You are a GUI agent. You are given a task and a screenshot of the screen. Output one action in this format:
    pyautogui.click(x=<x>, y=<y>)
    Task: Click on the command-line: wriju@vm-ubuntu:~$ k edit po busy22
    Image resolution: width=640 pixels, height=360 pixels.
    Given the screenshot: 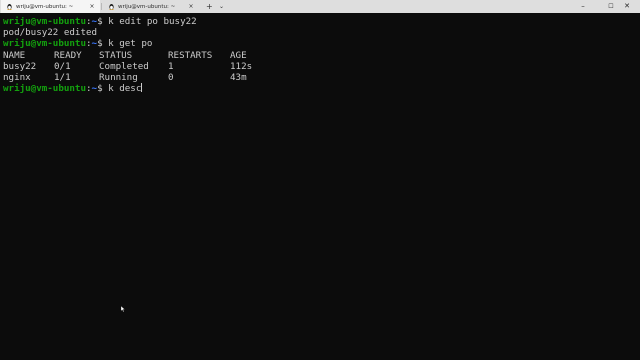 What is the action you would take?
    pyautogui.click(x=320, y=21)
    